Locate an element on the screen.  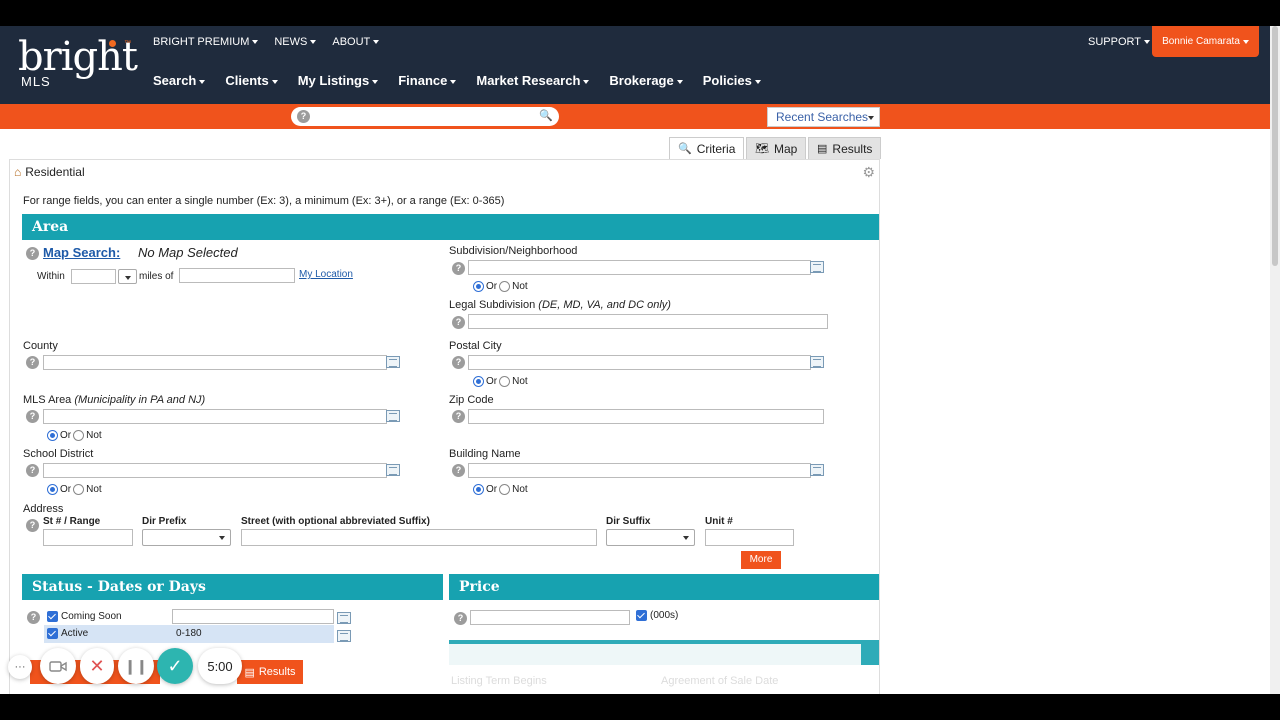
quick-search-input: ? 🔍 is located at coordinates (425, 116).